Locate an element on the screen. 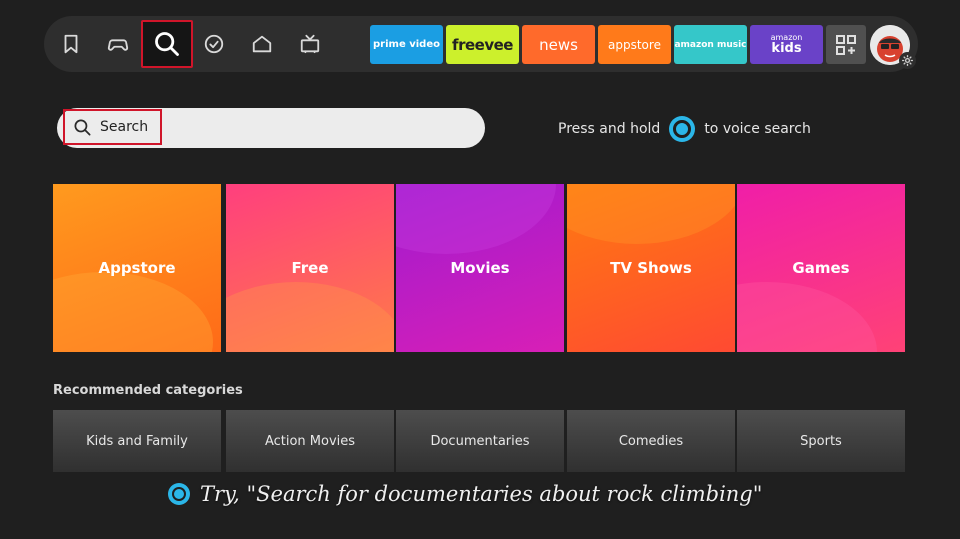  check-circle-icon is located at coordinates (214, 44).